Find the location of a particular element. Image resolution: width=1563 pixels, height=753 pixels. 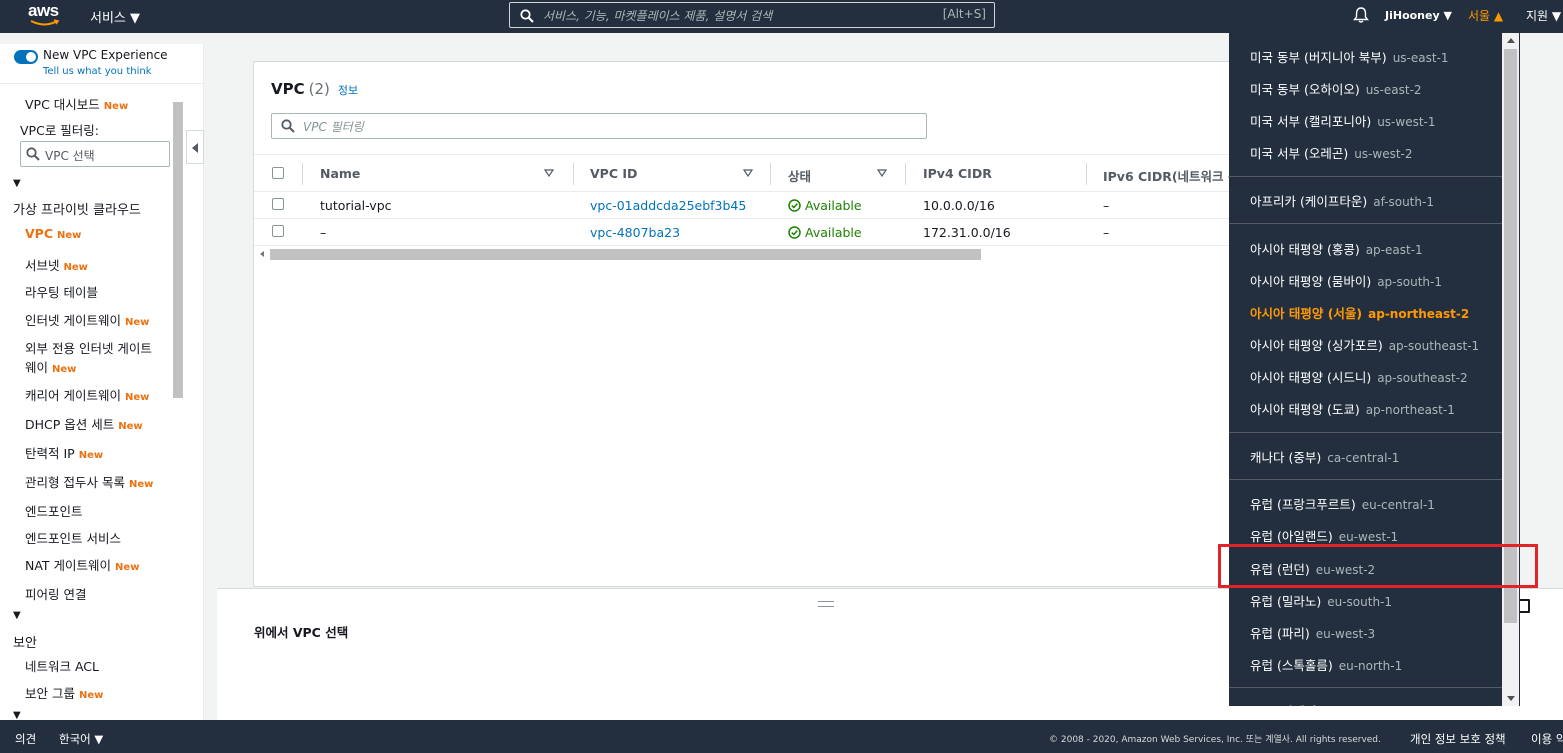

sidebar-scrollbar is located at coordinates (177, 404).